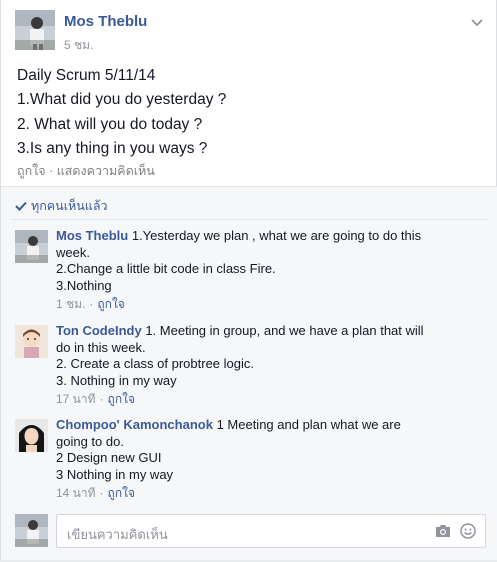 This screenshot has width=497, height=562. What do you see at coordinates (92, 235) in the screenshot?
I see `commenter-name: Mos Theblu` at bounding box center [92, 235].